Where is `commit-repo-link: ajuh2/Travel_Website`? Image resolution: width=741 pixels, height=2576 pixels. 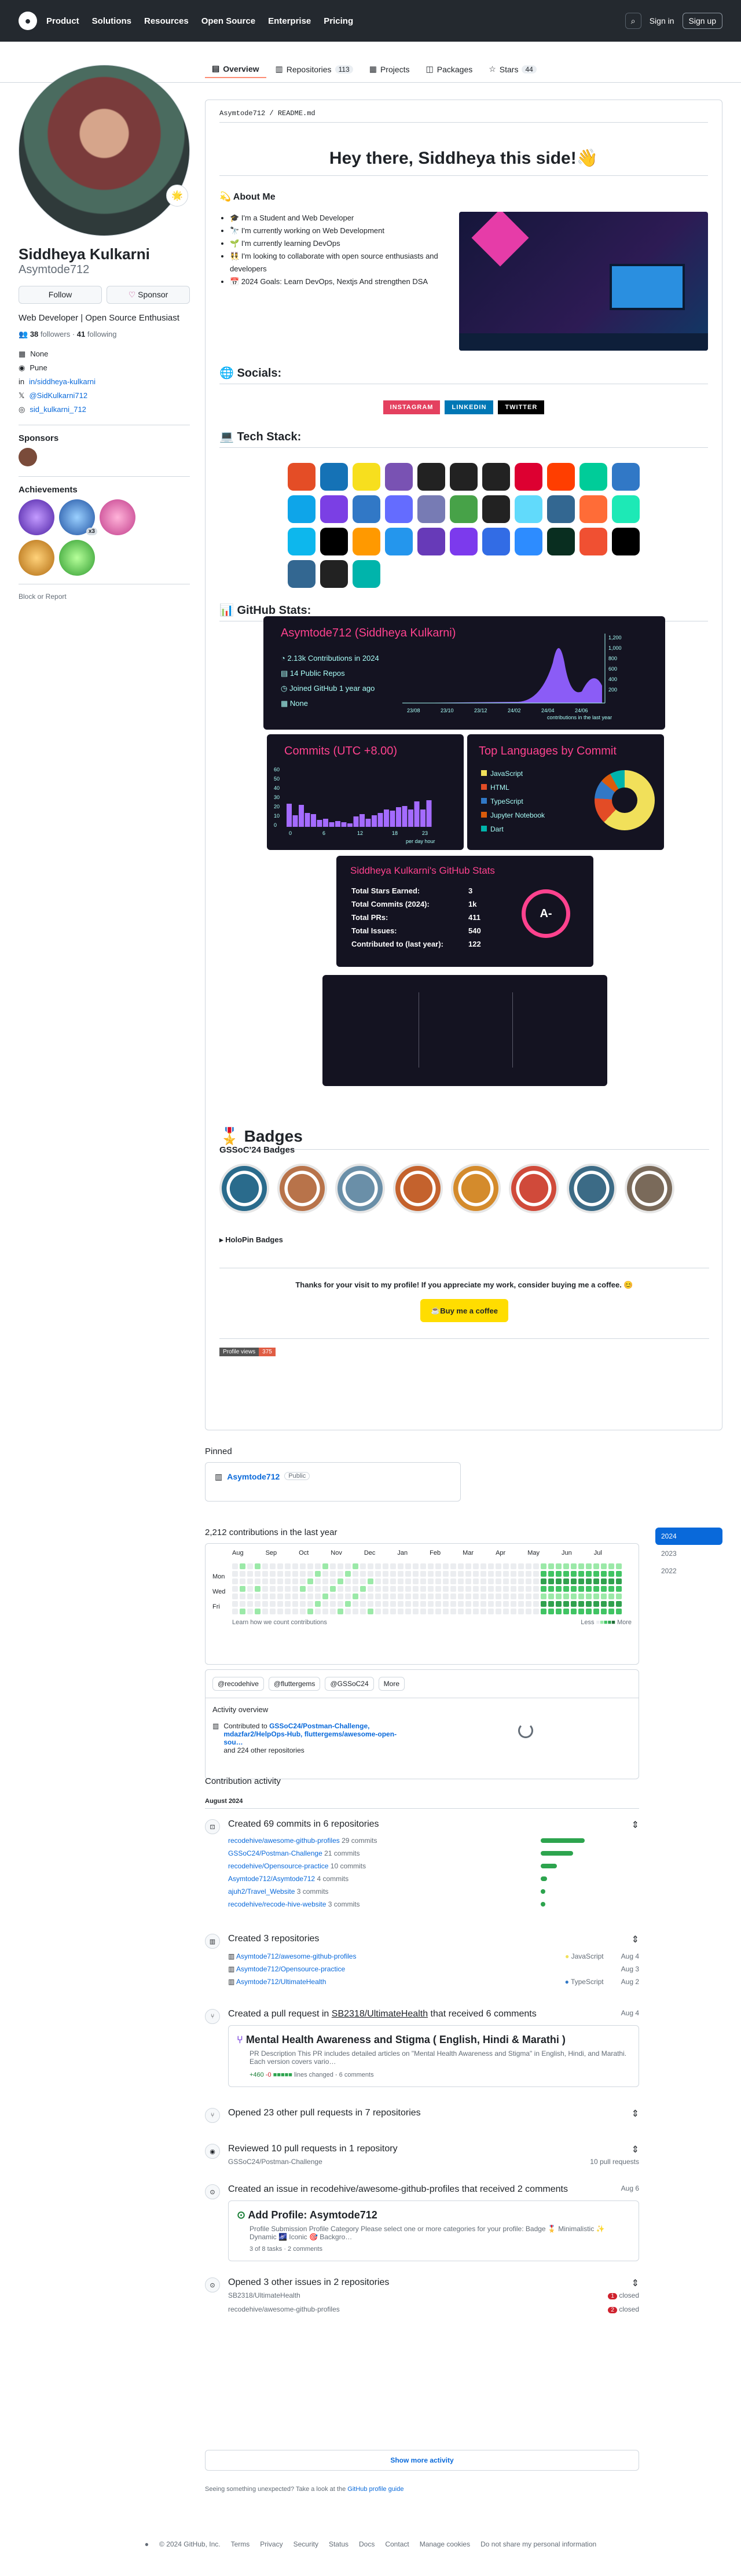
commit-repo-link: ajuh2/Travel_Website is located at coordinates (261, 1891).